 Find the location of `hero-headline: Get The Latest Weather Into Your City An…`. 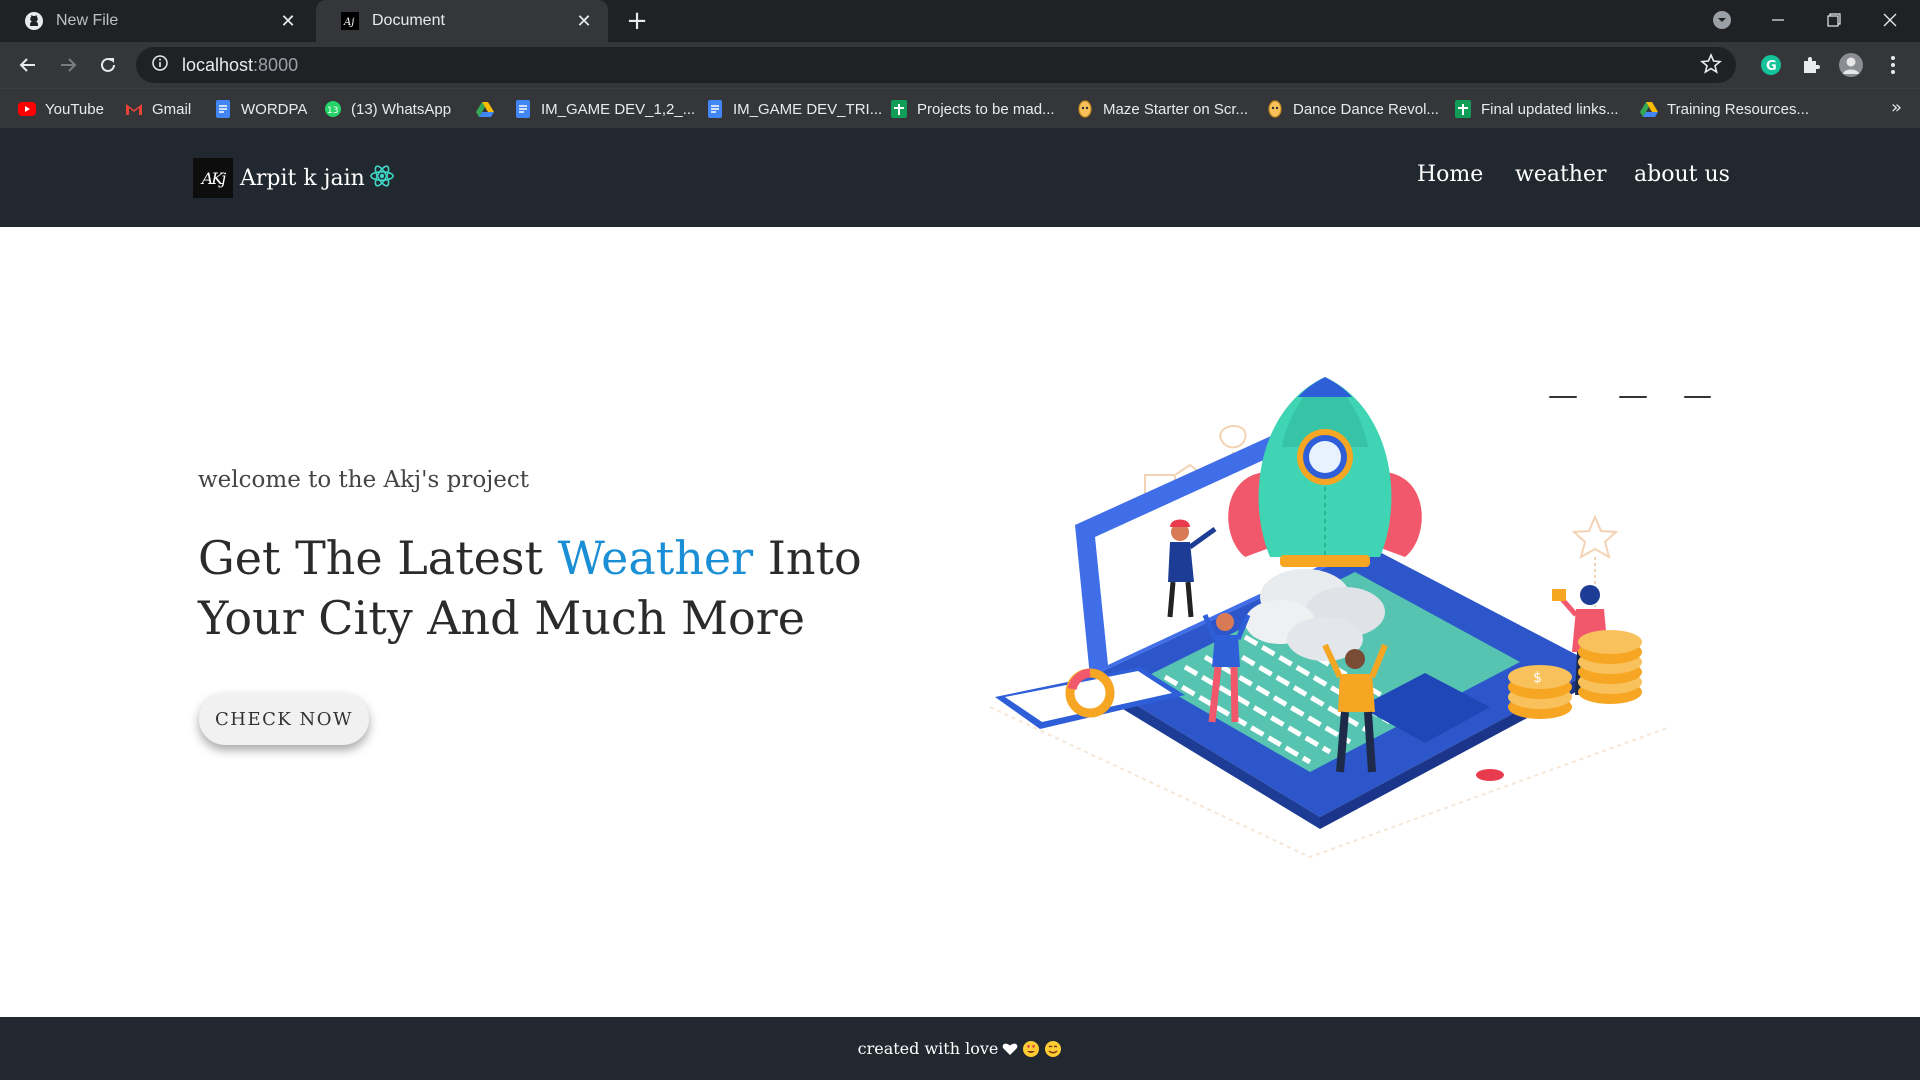

hero-headline: Get The Latest Weather Into Your City An… is located at coordinates (578, 588).